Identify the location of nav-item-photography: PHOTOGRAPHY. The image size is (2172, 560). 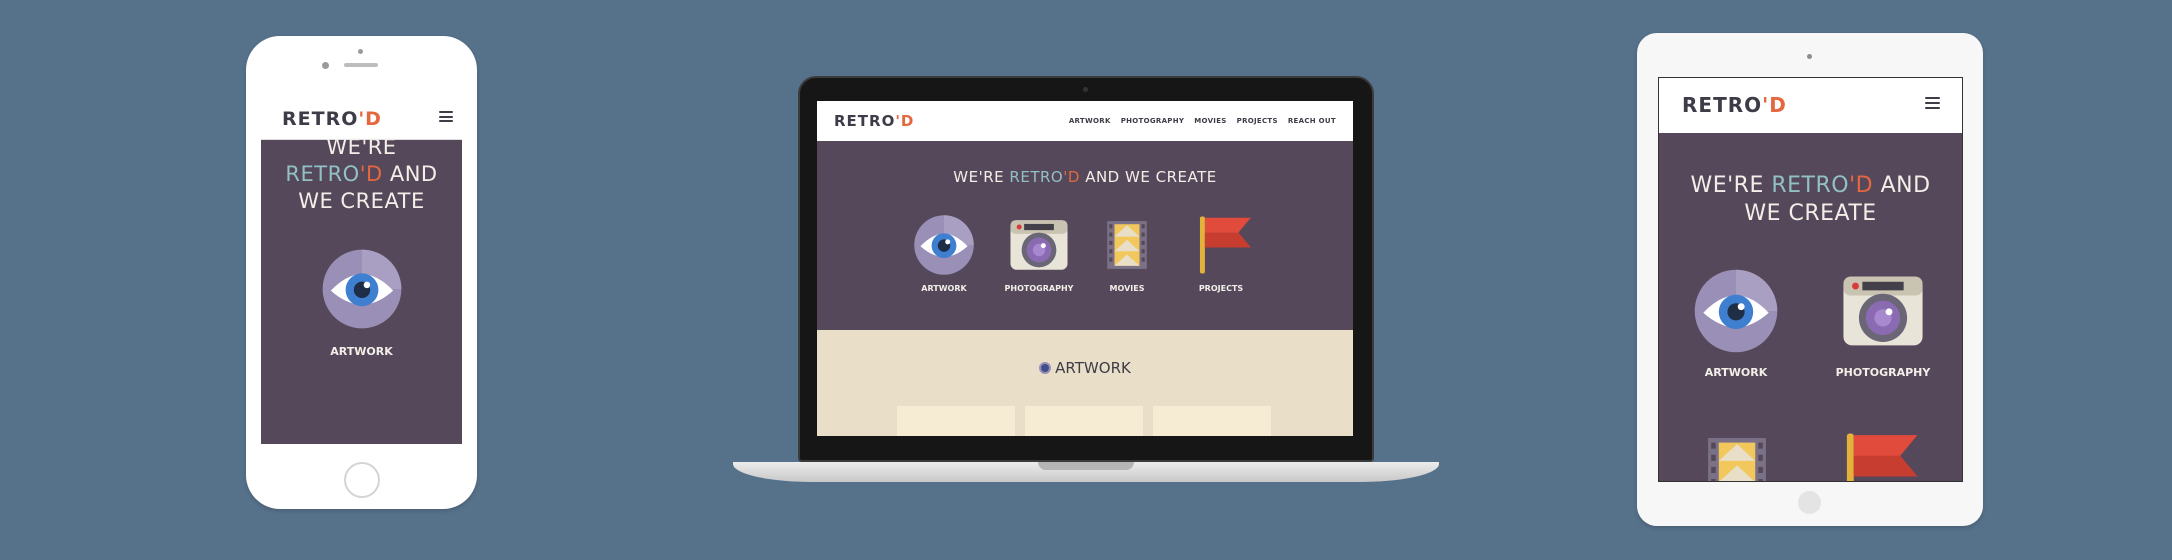
(1153, 121).